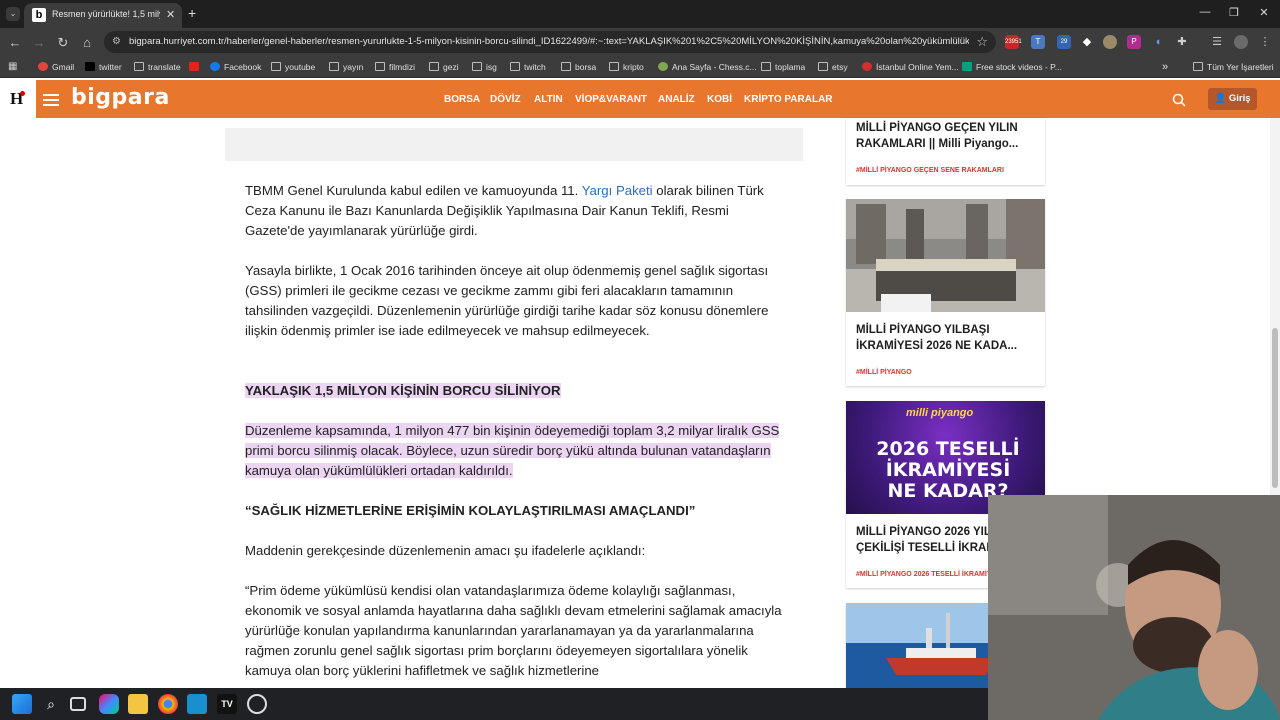 The width and height of the screenshot is (1280, 720). Describe the element at coordinates (611, 99) in the screenshot. I see `nav-viop: VİOP&VARANT` at that location.